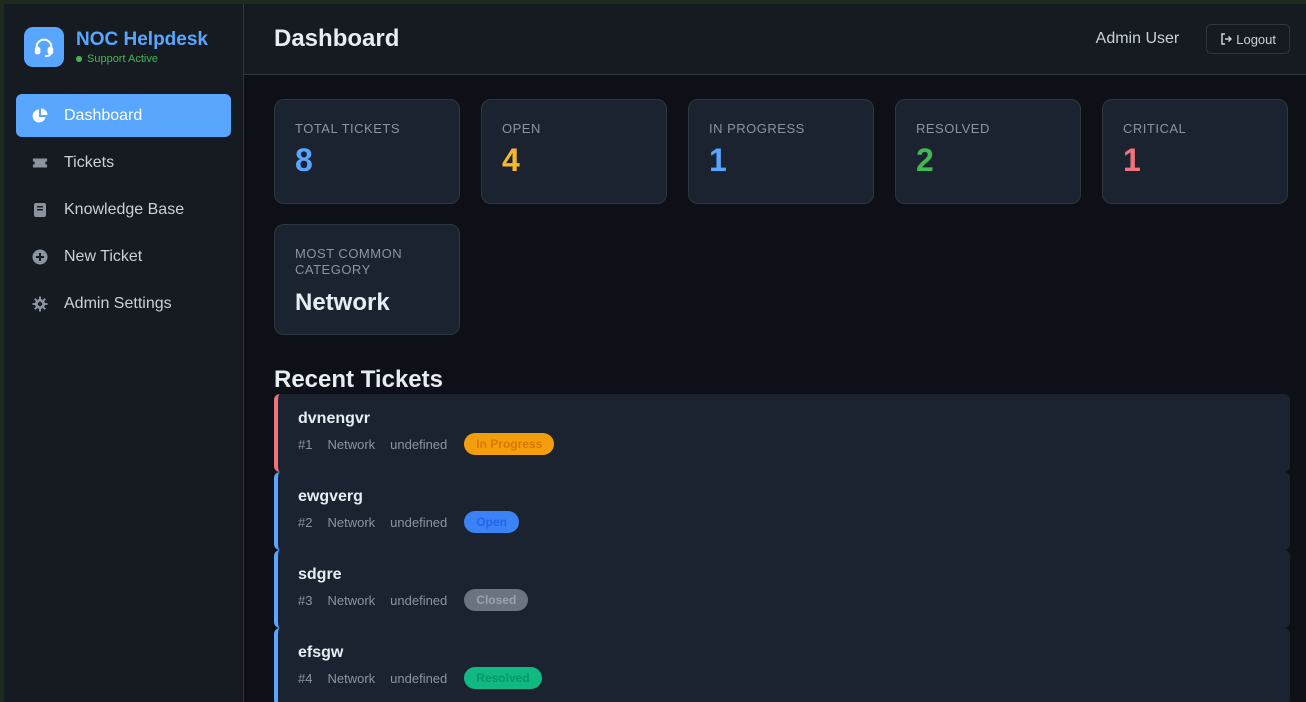 The height and width of the screenshot is (702, 1306). What do you see at coordinates (509, 444) in the screenshot?
I see `status-badge: In Progress` at bounding box center [509, 444].